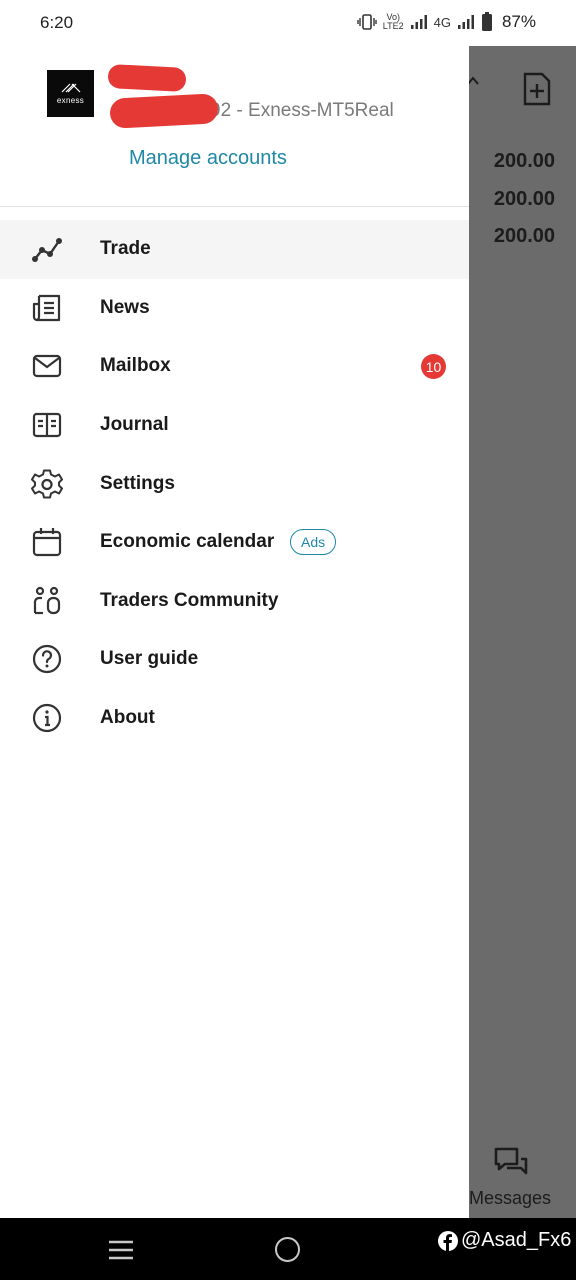 The height and width of the screenshot is (1280, 576). I want to click on messages-label: Messages, so click(510, 1198).